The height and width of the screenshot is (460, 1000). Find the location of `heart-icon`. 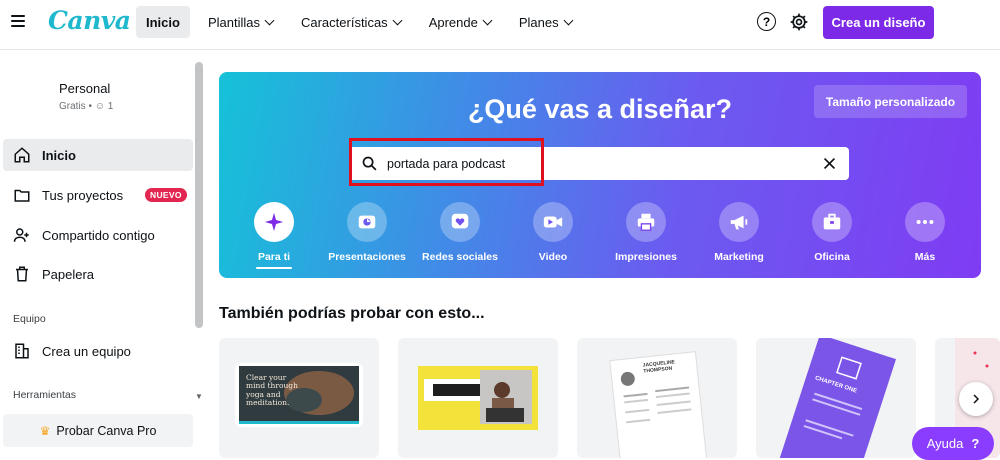

heart-icon is located at coordinates (460, 222).